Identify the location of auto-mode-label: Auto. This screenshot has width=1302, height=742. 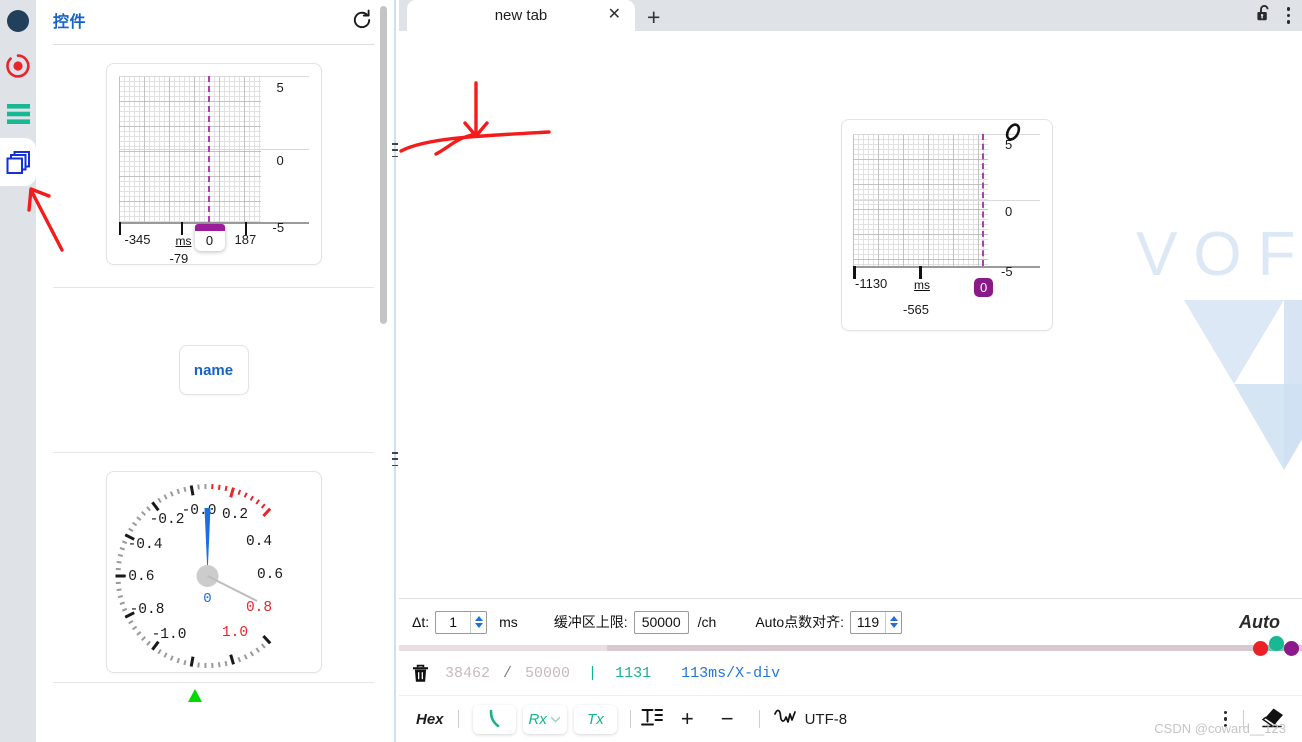
(1259, 622).